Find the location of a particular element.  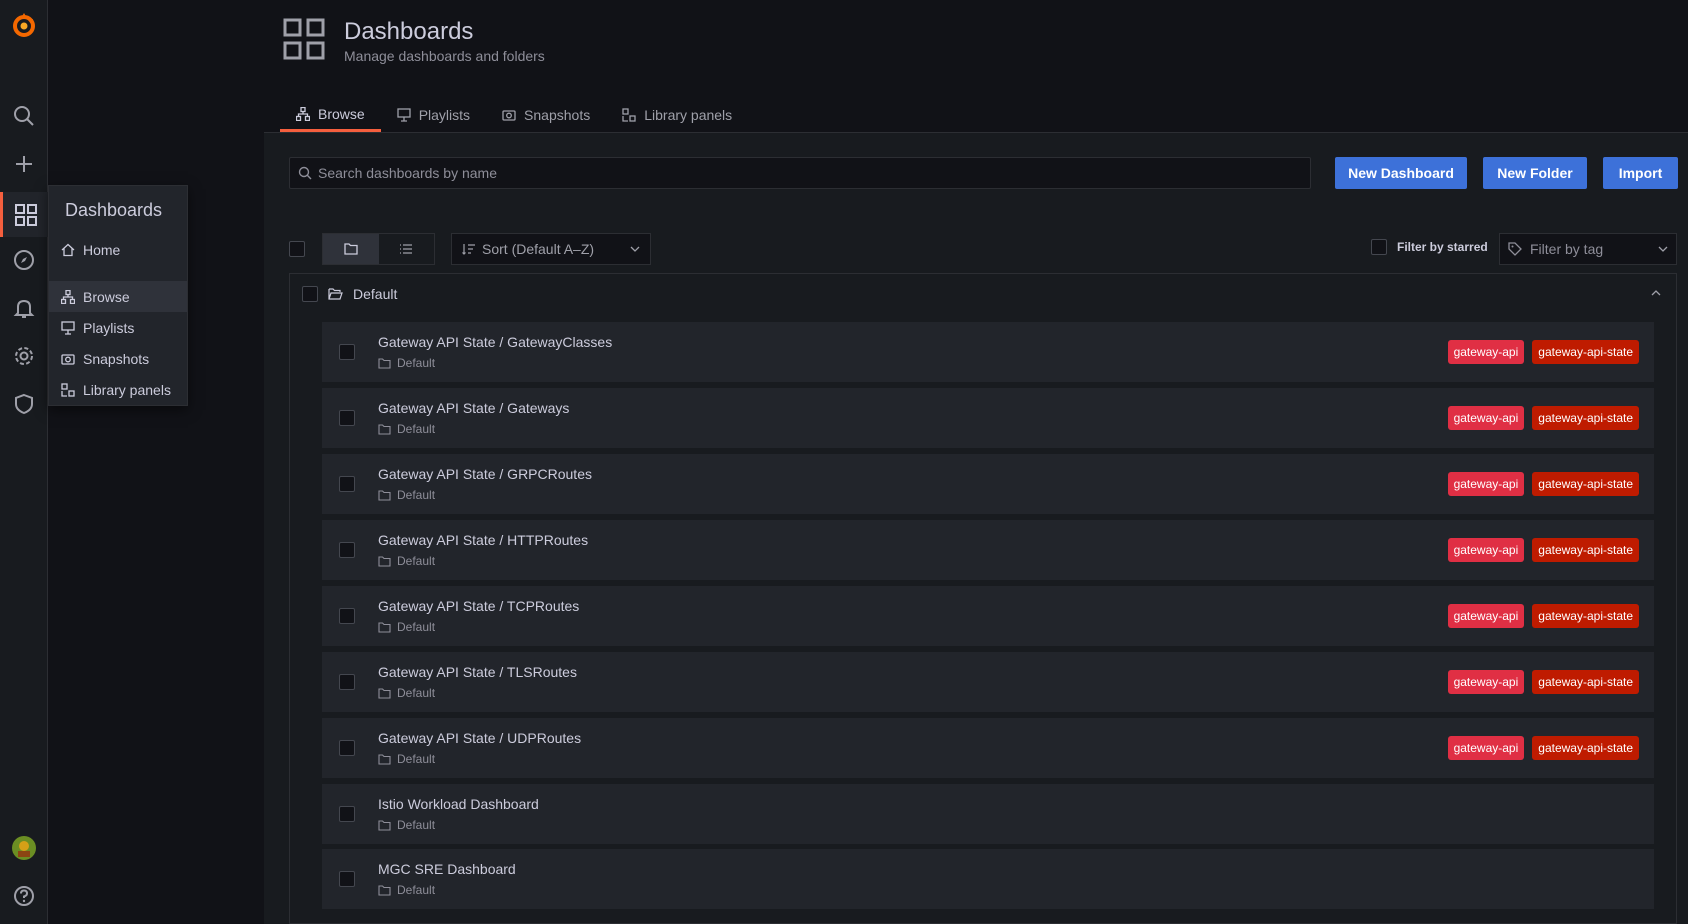

tab-snapshots: Snapshots is located at coordinates (546, 115).